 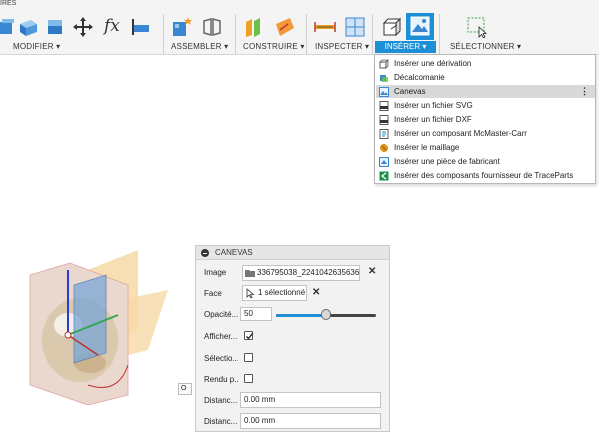 What do you see at coordinates (56, 27) in the screenshot?
I see `shell-icon` at bounding box center [56, 27].